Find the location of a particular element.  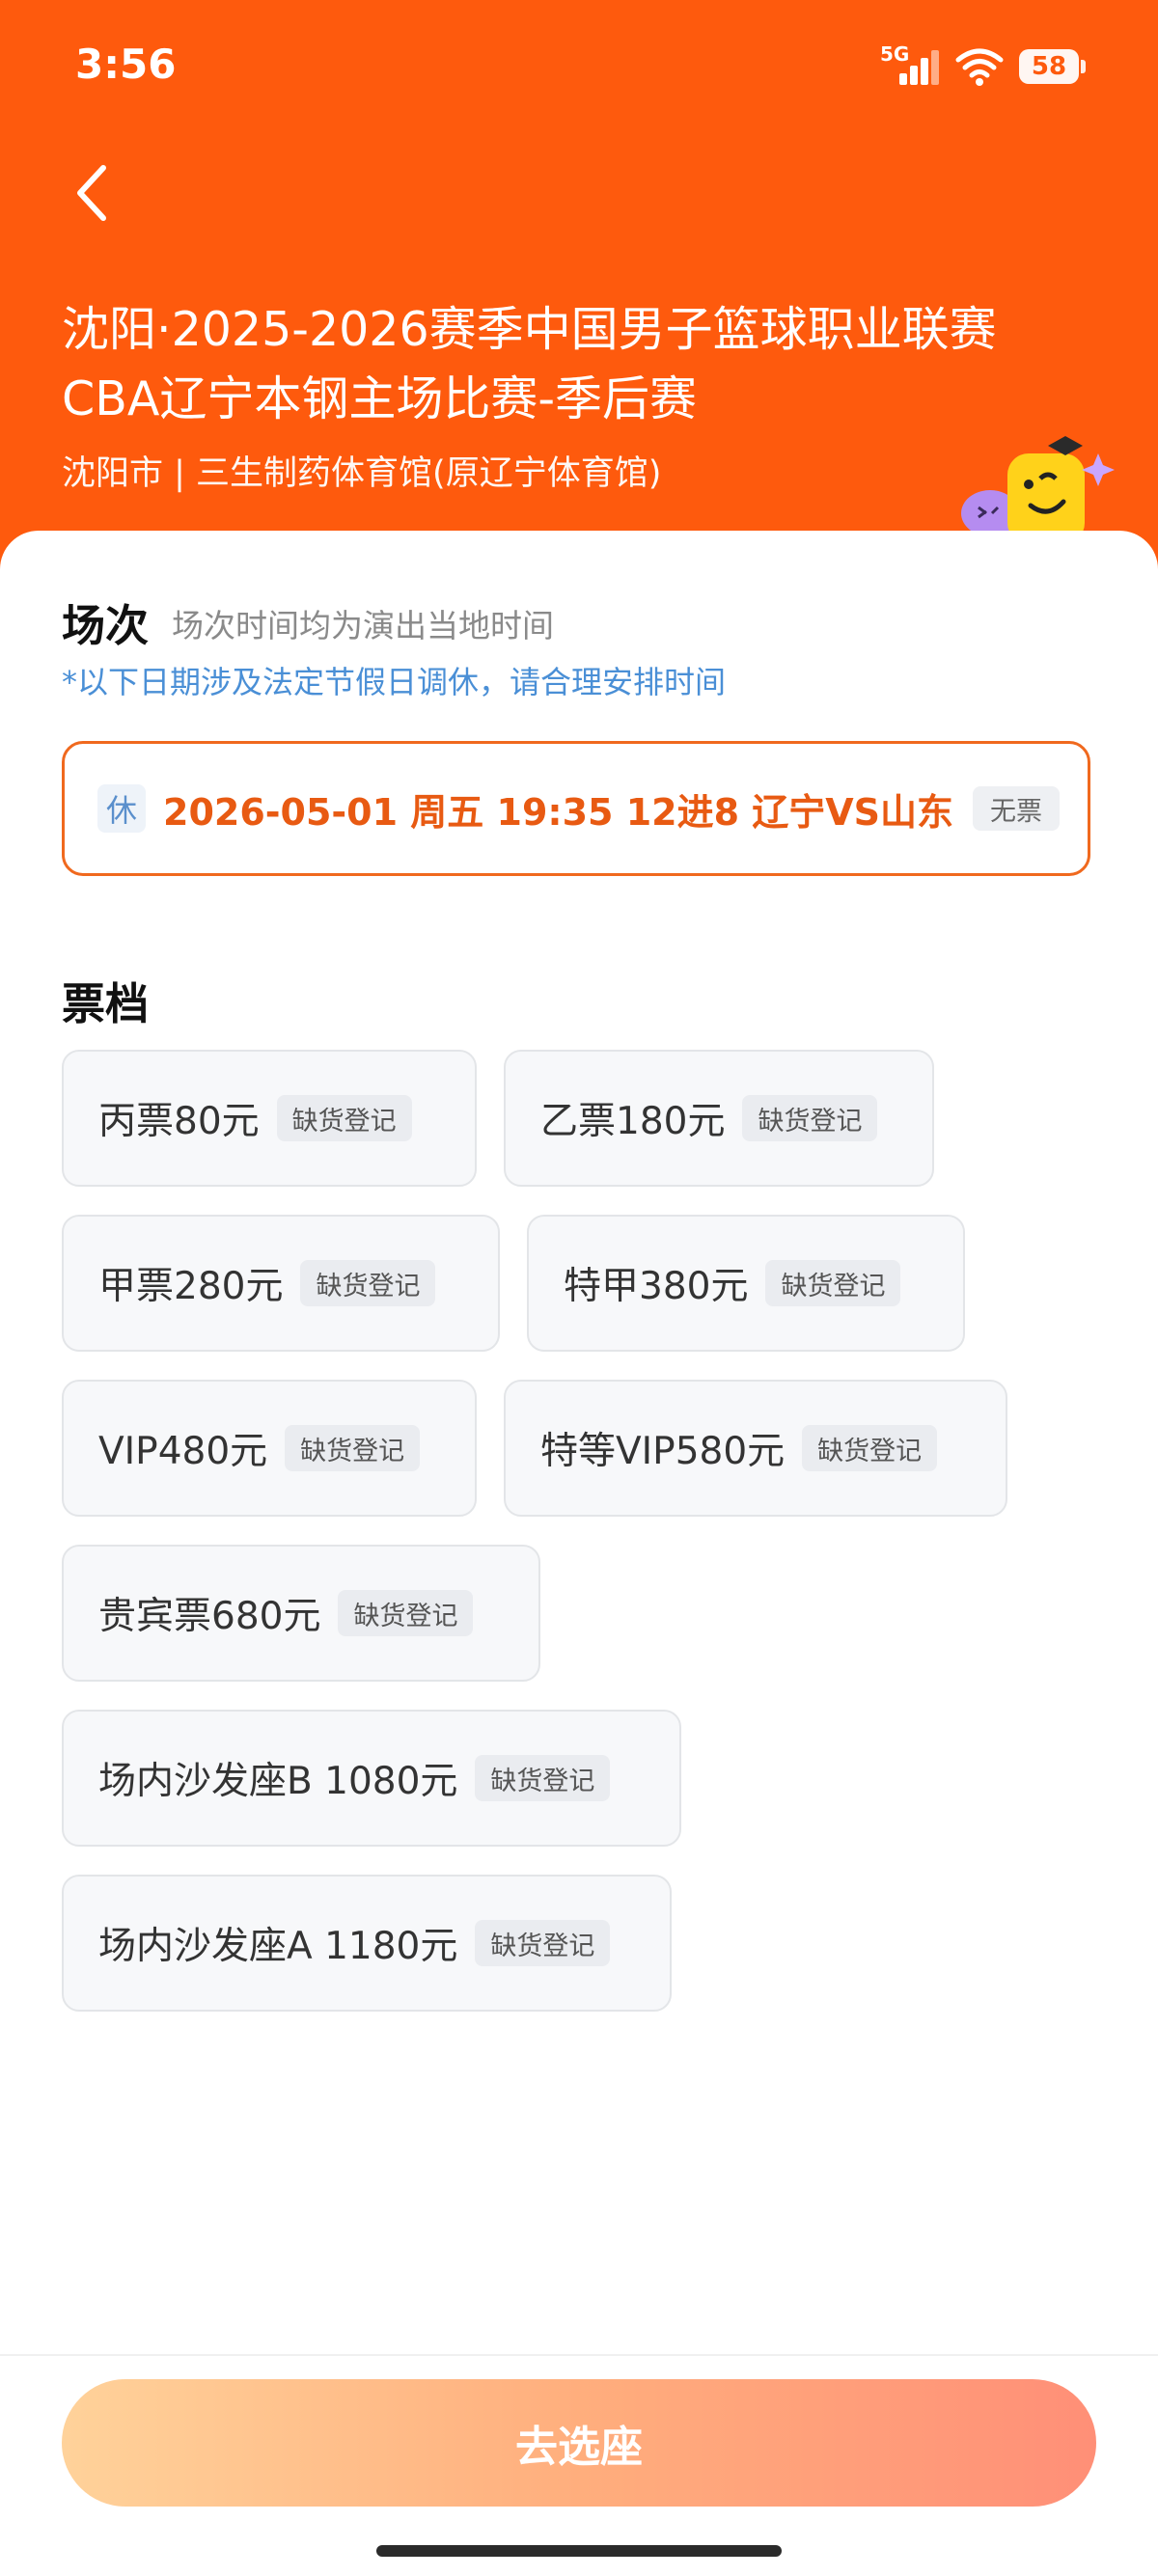

tier-label: 贵宾票680元 is located at coordinates (209, 1617).